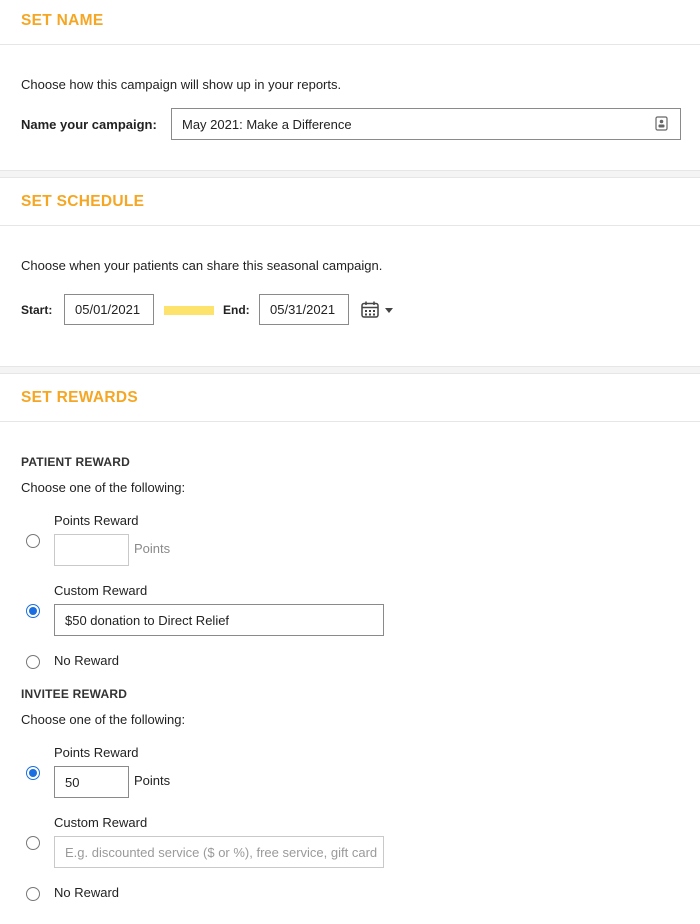  Describe the element at coordinates (33, 611) in the screenshot. I see `patient-custom-reward-radio` at that location.